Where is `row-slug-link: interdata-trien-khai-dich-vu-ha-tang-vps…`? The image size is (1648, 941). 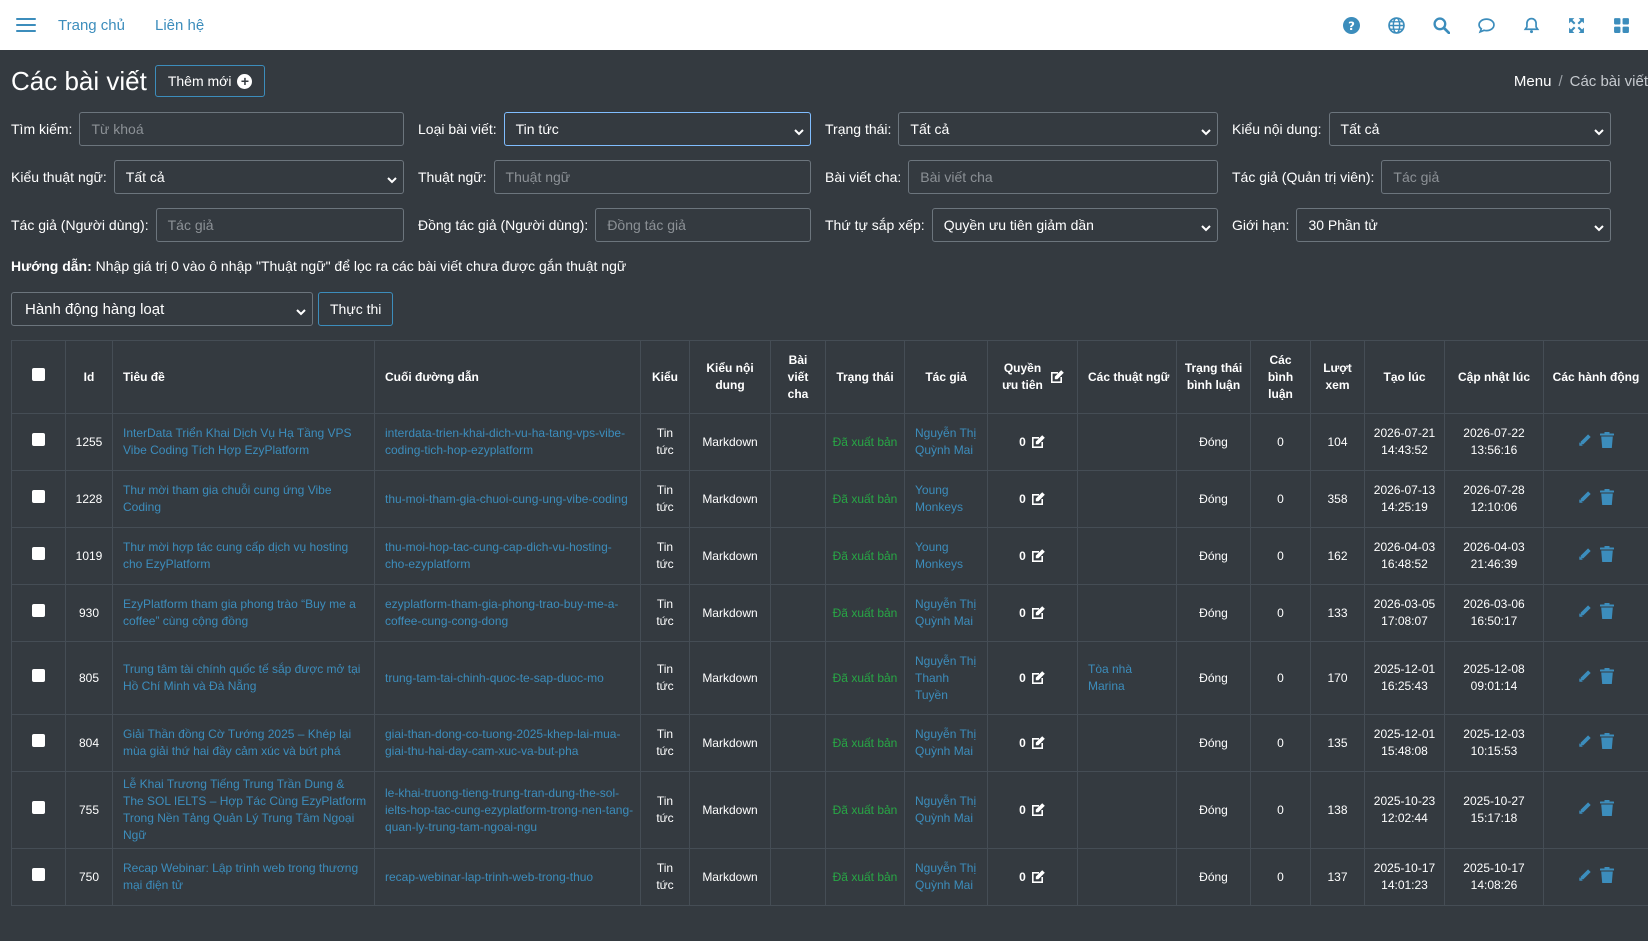
row-slug-link: interdata-trien-khai-dich-vu-ha-tang-vps… is located at coordinates (505, 441).